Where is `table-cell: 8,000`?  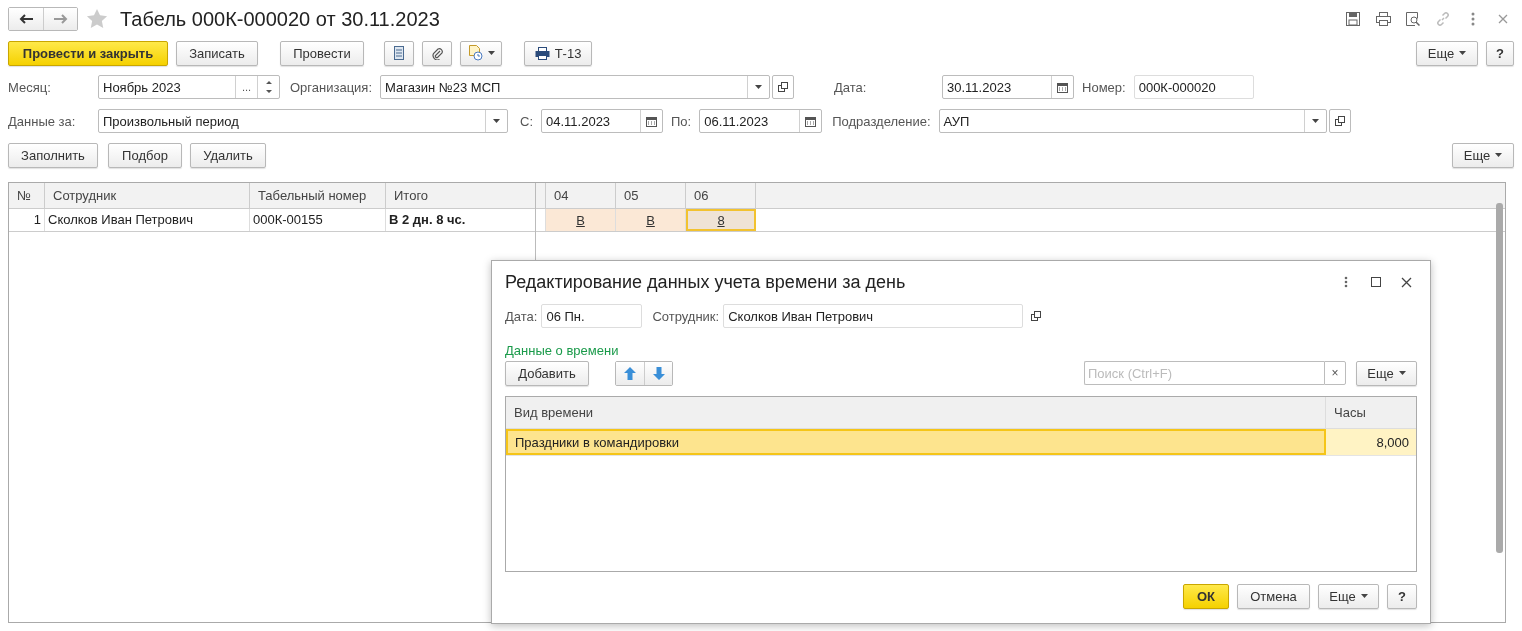
table-cell: 8,000 is located at coordinates (1371, 442).